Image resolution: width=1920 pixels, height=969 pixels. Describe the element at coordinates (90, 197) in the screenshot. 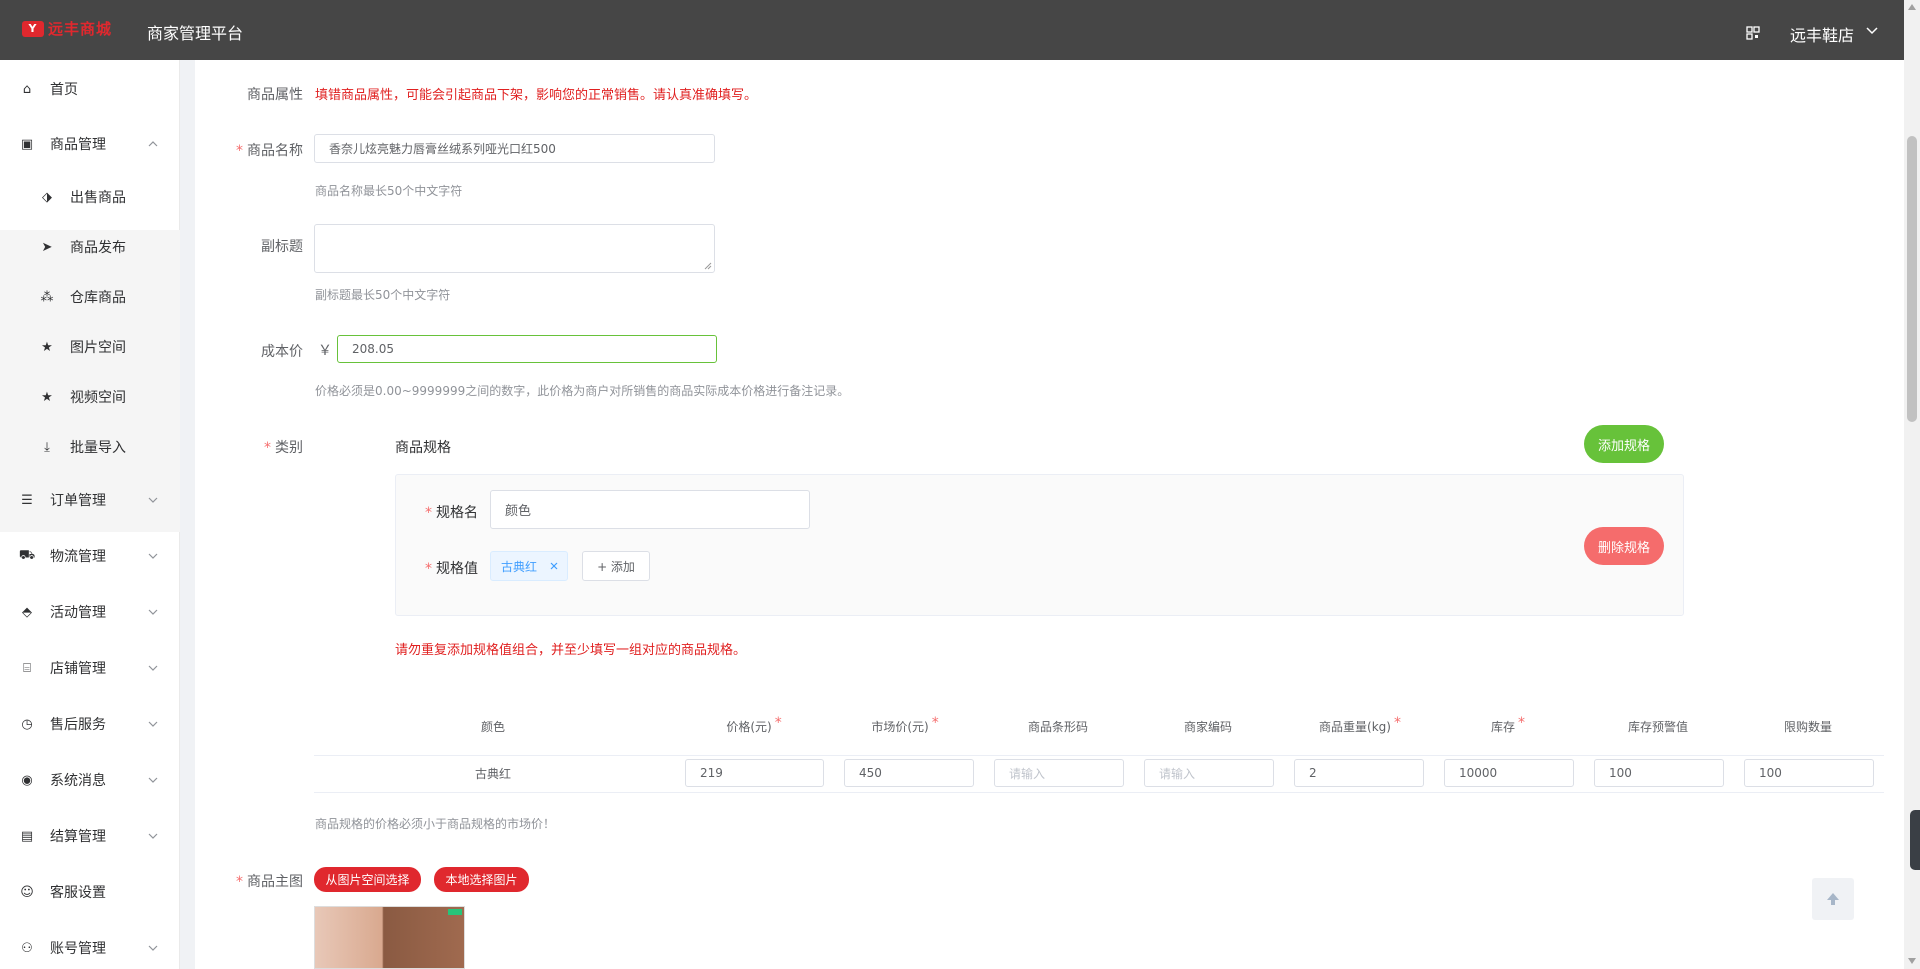

I see `submenu-item-0: ⬗ 出售商品` at that location.